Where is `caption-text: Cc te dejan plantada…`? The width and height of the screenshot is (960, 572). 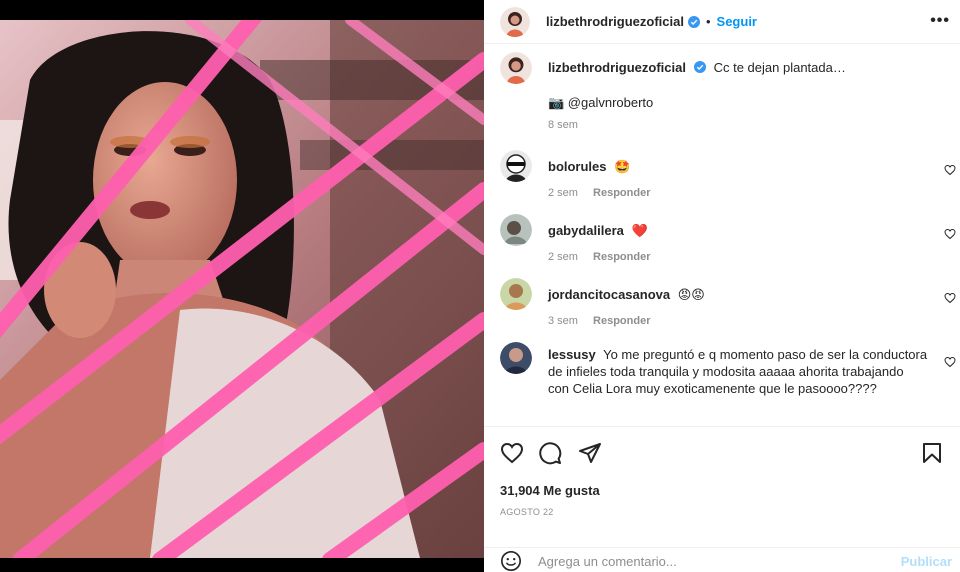
caption-text: Cc te dejan plantada… is located at coordinates (779, 67).